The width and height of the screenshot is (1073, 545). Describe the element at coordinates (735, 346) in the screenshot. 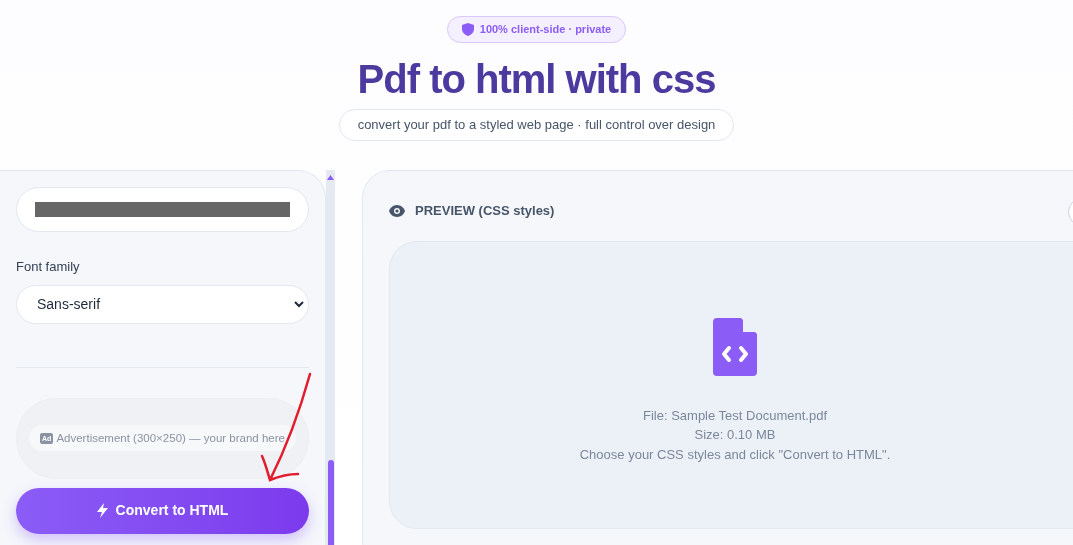

I see `code-file-icon` at that location.